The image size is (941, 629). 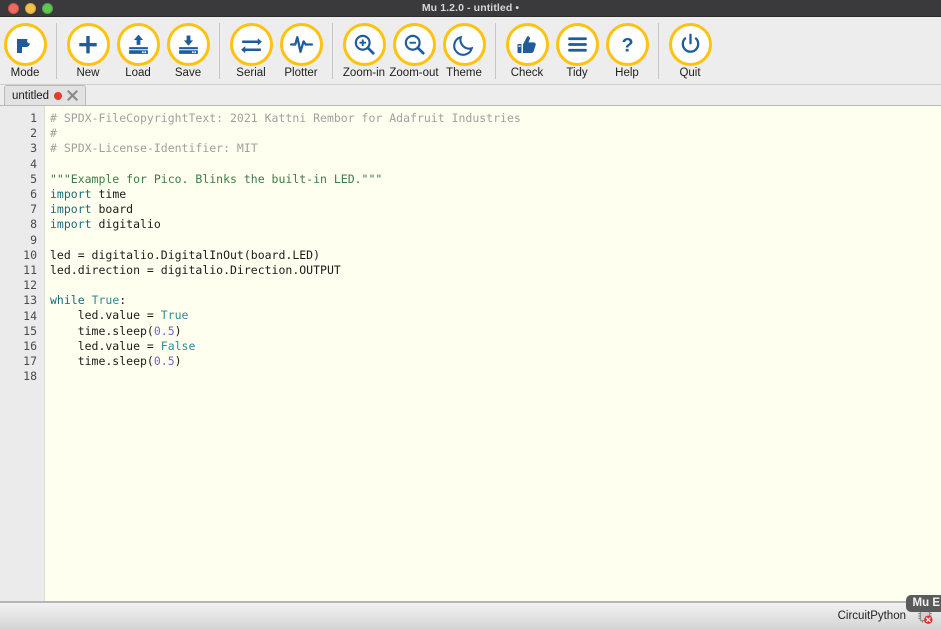 What do you see at coordinates (690, 73) in the screenshot?
I see `toolbar-label-quit: Quit` at bounding box center [690, 73].